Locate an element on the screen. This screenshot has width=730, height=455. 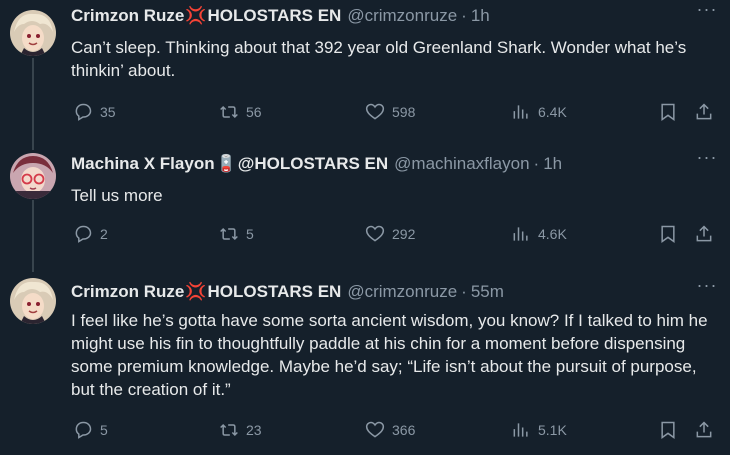
action-bar: 35 56 598 6.4K is located at coordinates (365, 114).